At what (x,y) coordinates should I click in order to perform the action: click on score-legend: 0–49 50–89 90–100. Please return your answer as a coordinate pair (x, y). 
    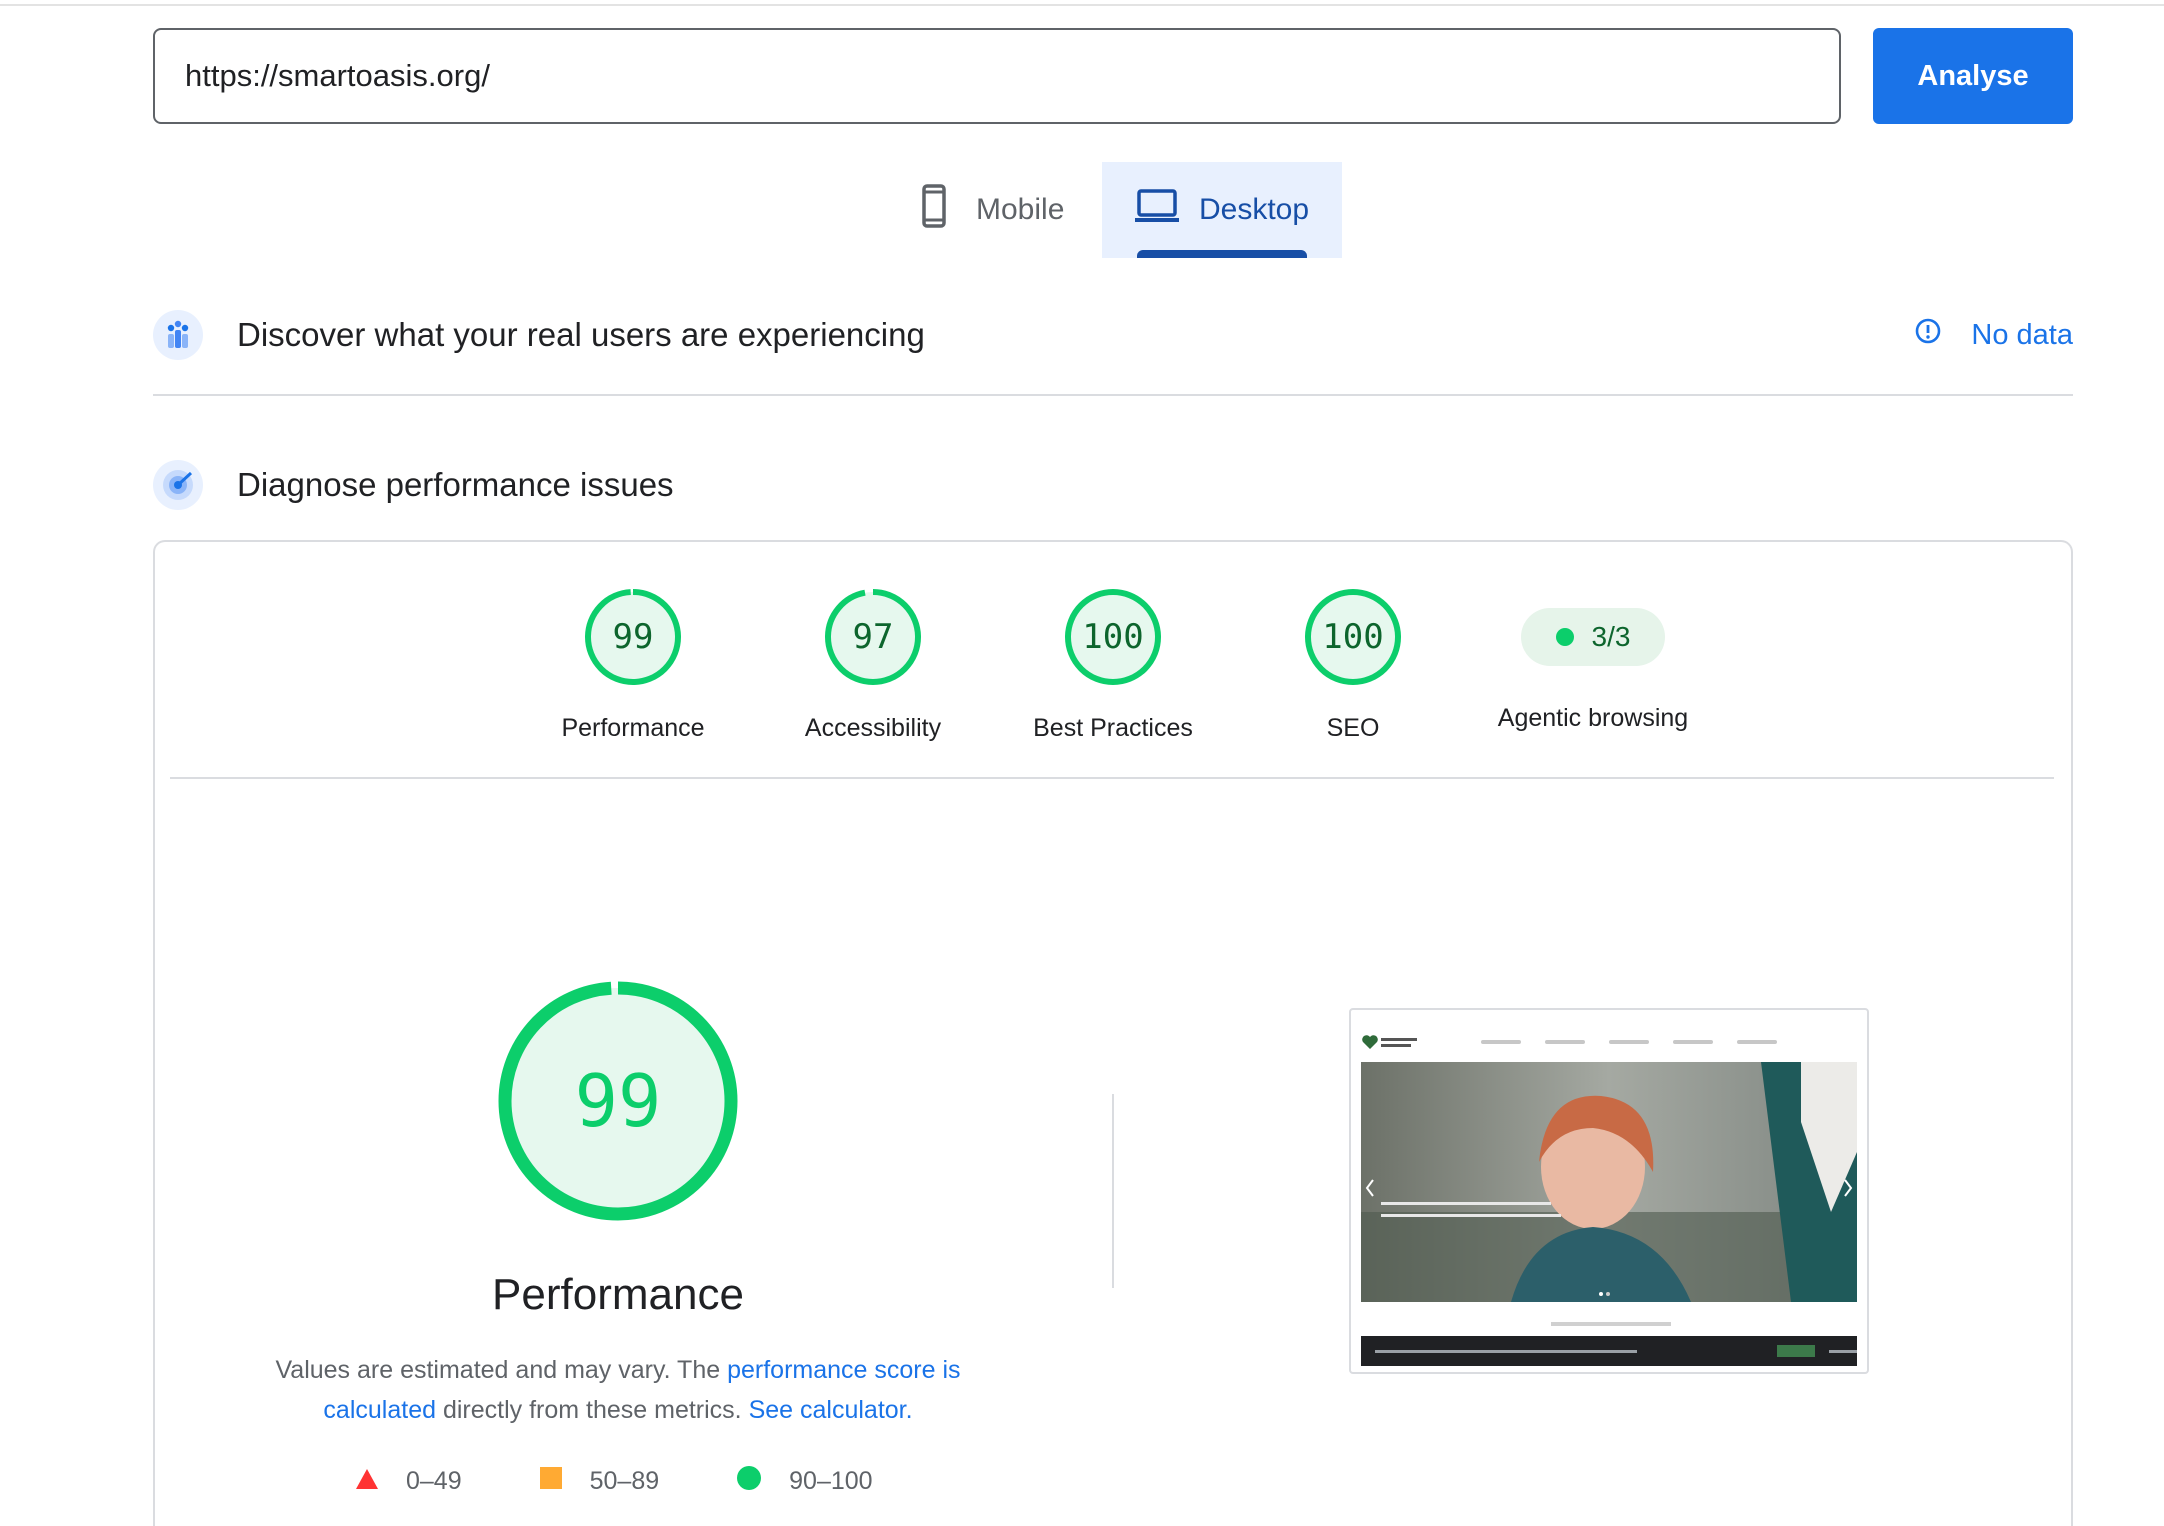
    Looking at the image, I should click on (653, 1481).